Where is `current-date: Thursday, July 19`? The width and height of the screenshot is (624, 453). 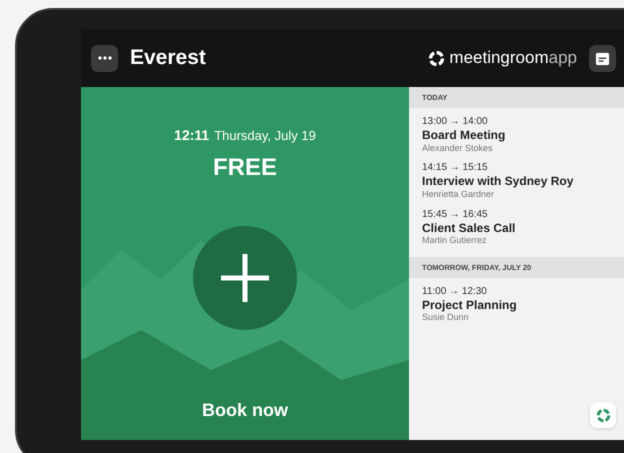 current-date: Thursday, July 19 is located at coordinates (265, 136).